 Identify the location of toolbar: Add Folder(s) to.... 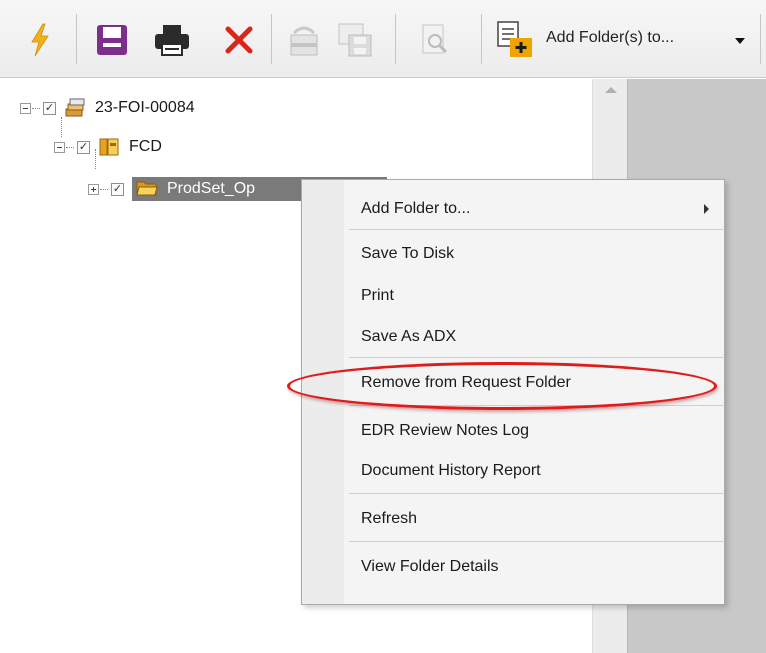
(383, 39).